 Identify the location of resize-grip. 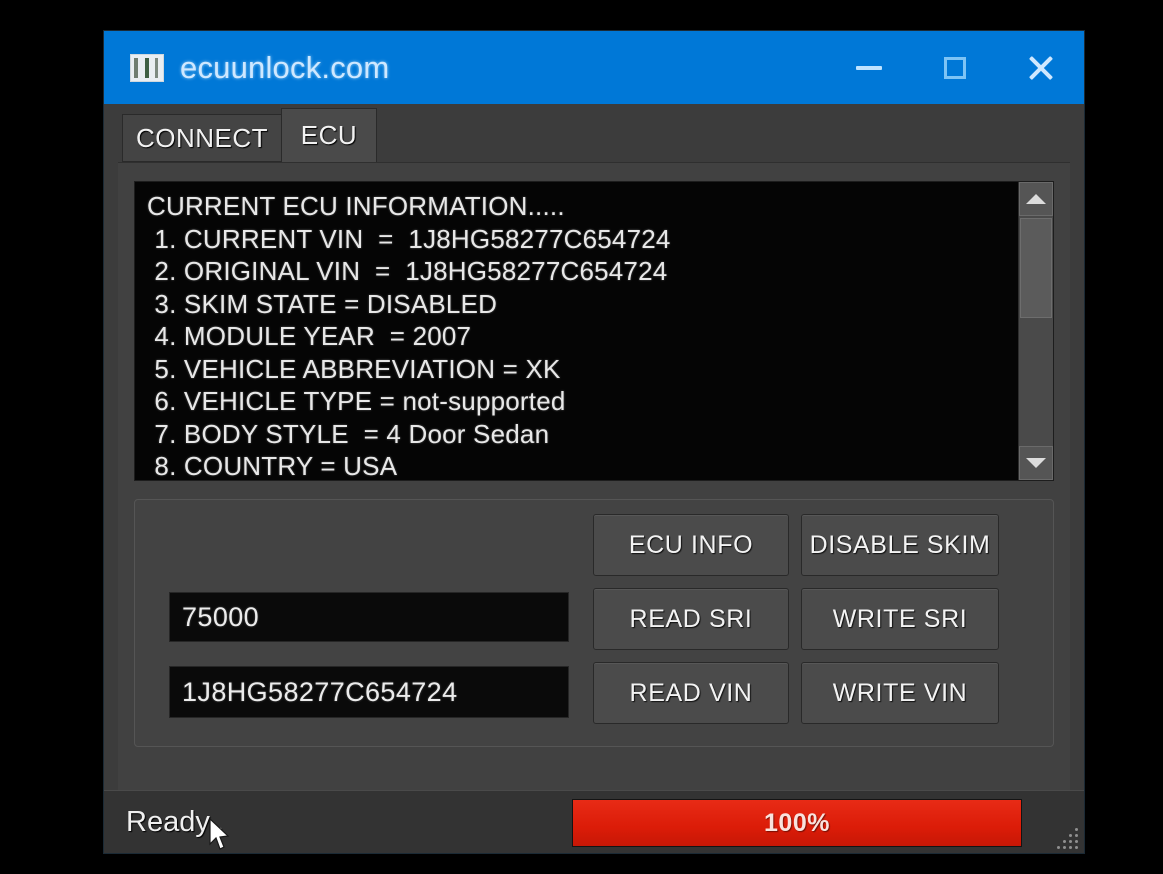
(1065, 836).